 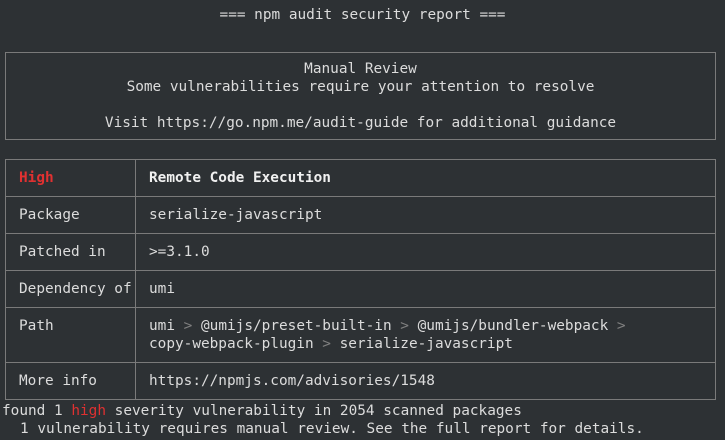 I want to click on path-segment: @umijs/bundler-webpack, so click(x=513, y=326).